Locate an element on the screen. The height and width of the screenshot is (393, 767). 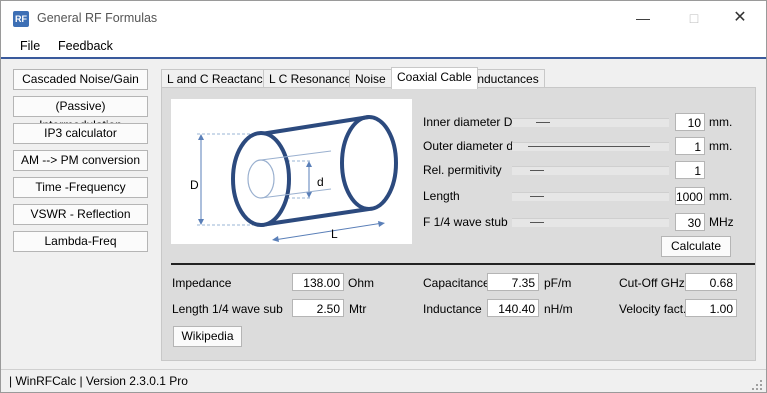
outer-diameter-slider is located at coordinates (590, 146).